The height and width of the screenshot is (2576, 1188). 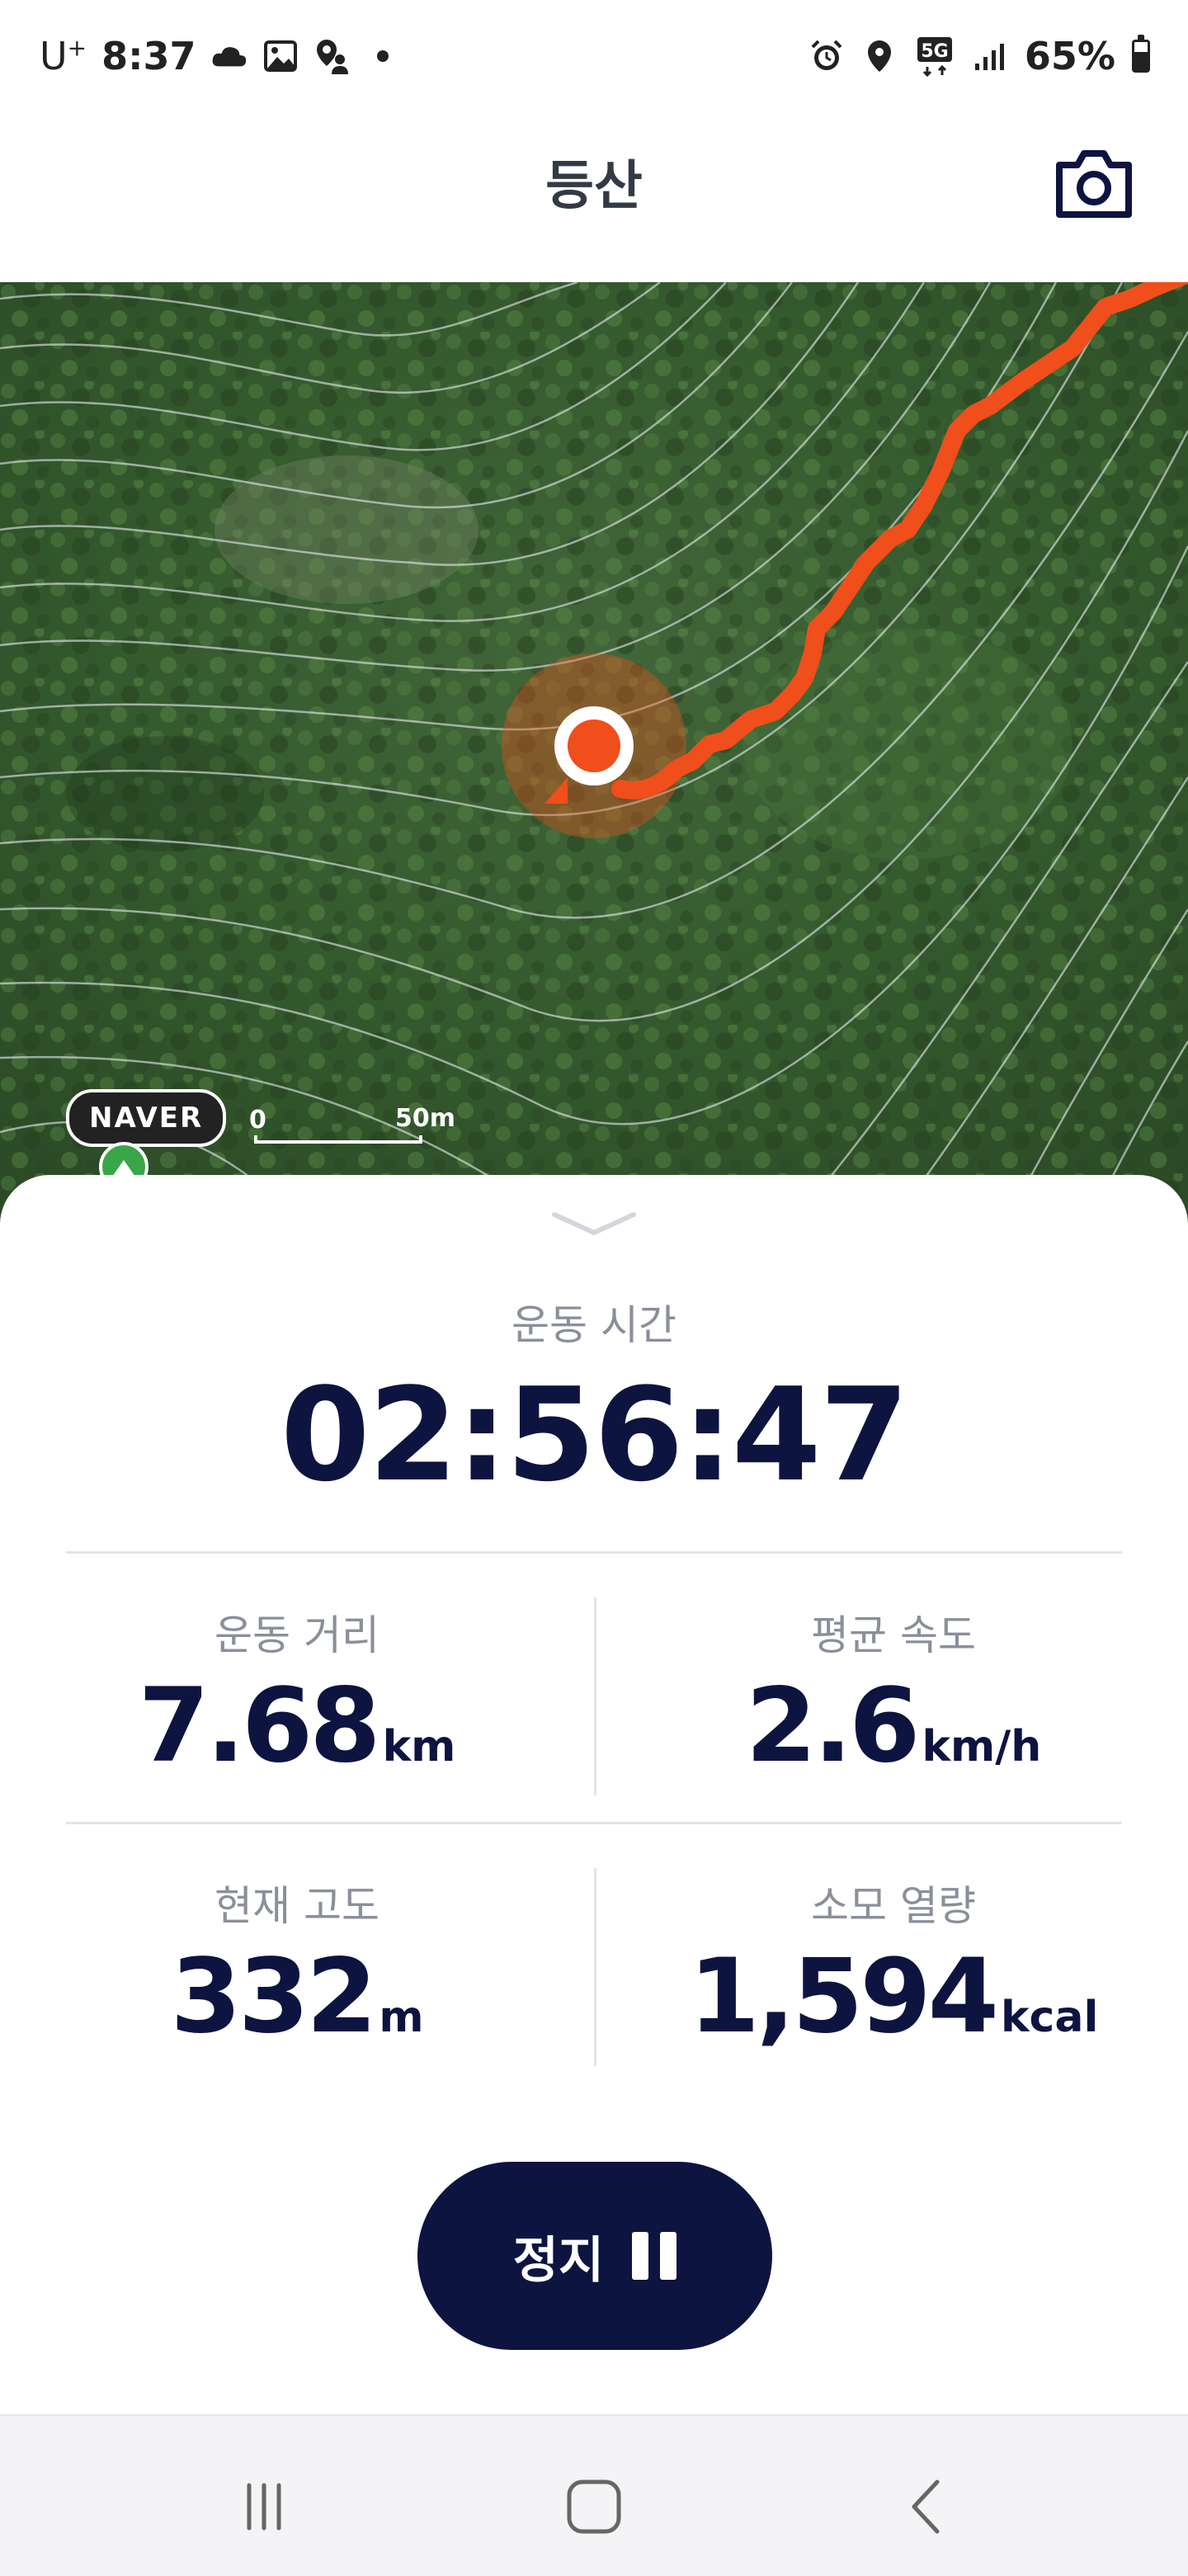 What do you see at coordinates (594, 745) in the screenshot?
I see `current-location-dot` at bounding box center [594, 745].